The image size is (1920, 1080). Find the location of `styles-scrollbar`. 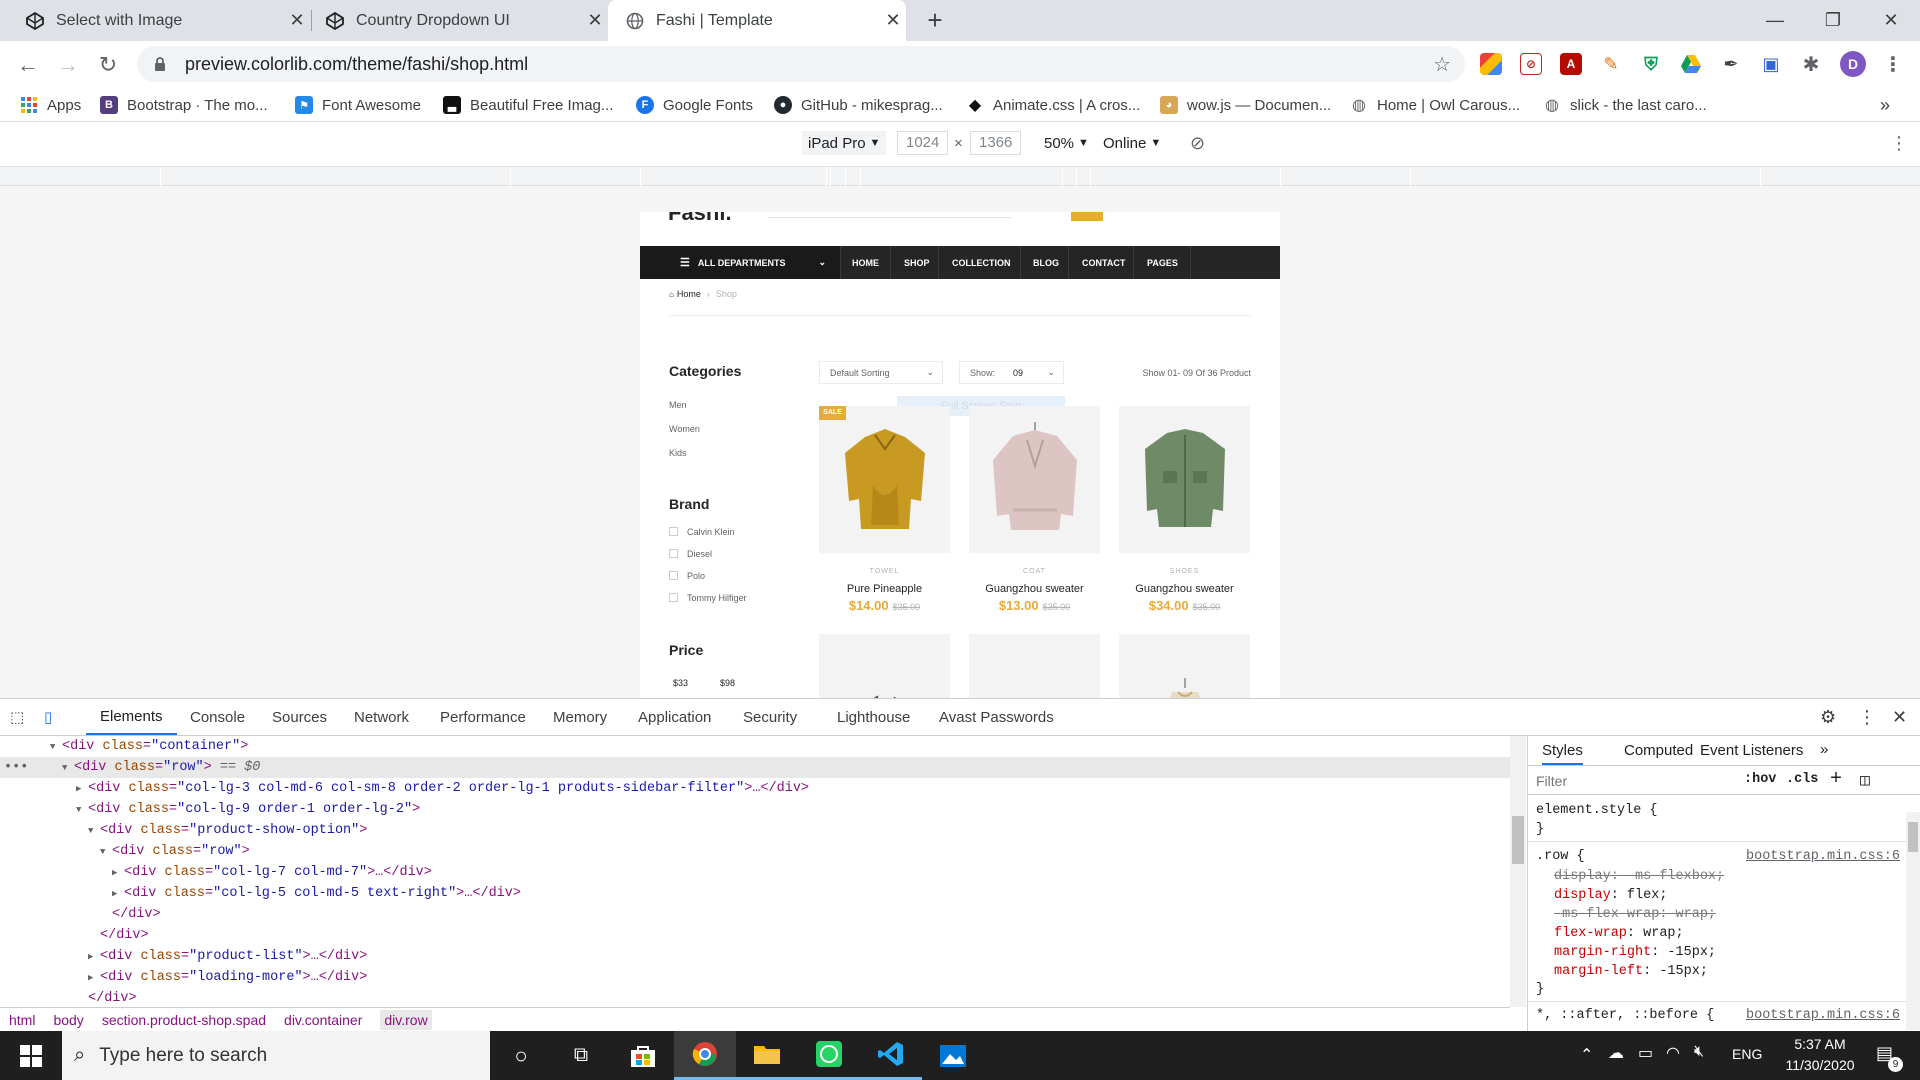

styles-scrollbar is located at coordinates (1913, 921).